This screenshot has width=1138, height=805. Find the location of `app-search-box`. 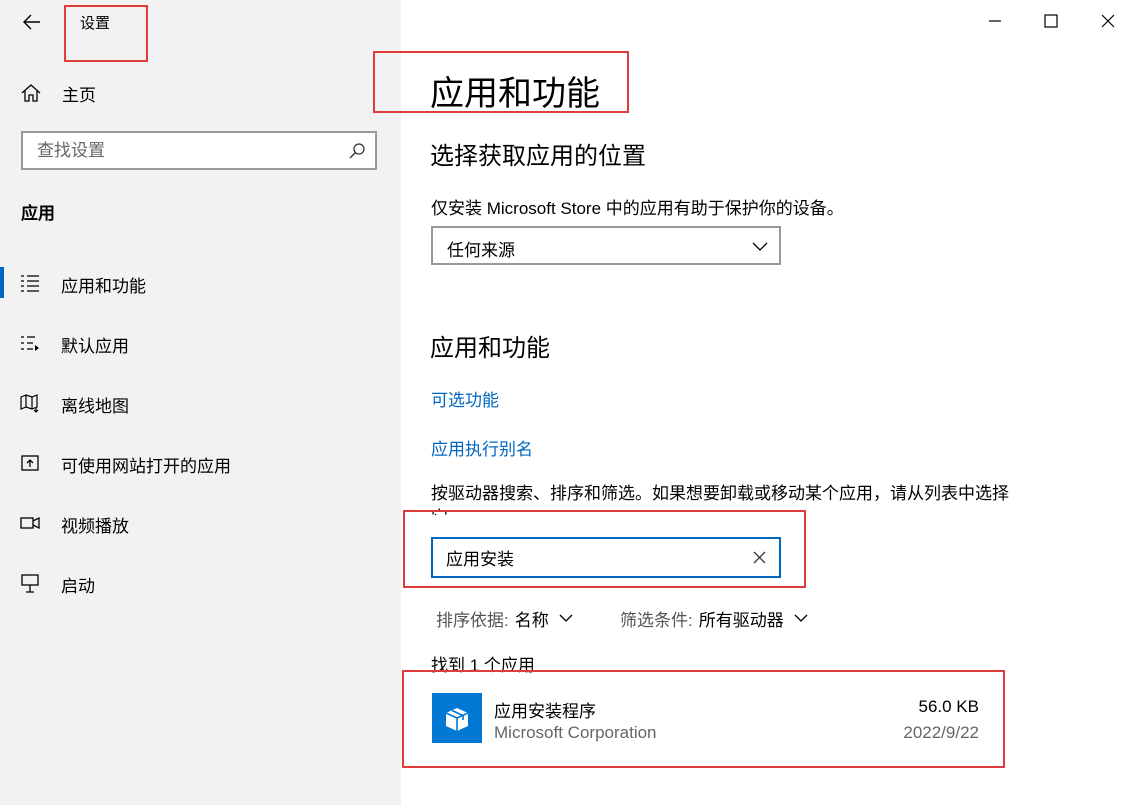

app-search-box is located at coordinates (606, 557).